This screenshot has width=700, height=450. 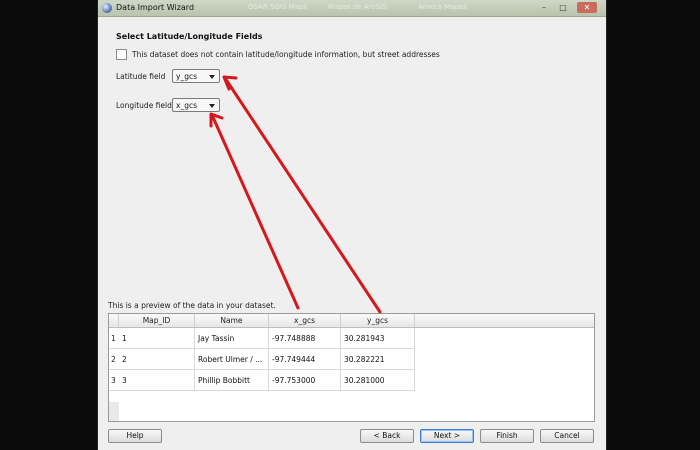 I want to click on help-button: Help, so click(x=135, y=436).